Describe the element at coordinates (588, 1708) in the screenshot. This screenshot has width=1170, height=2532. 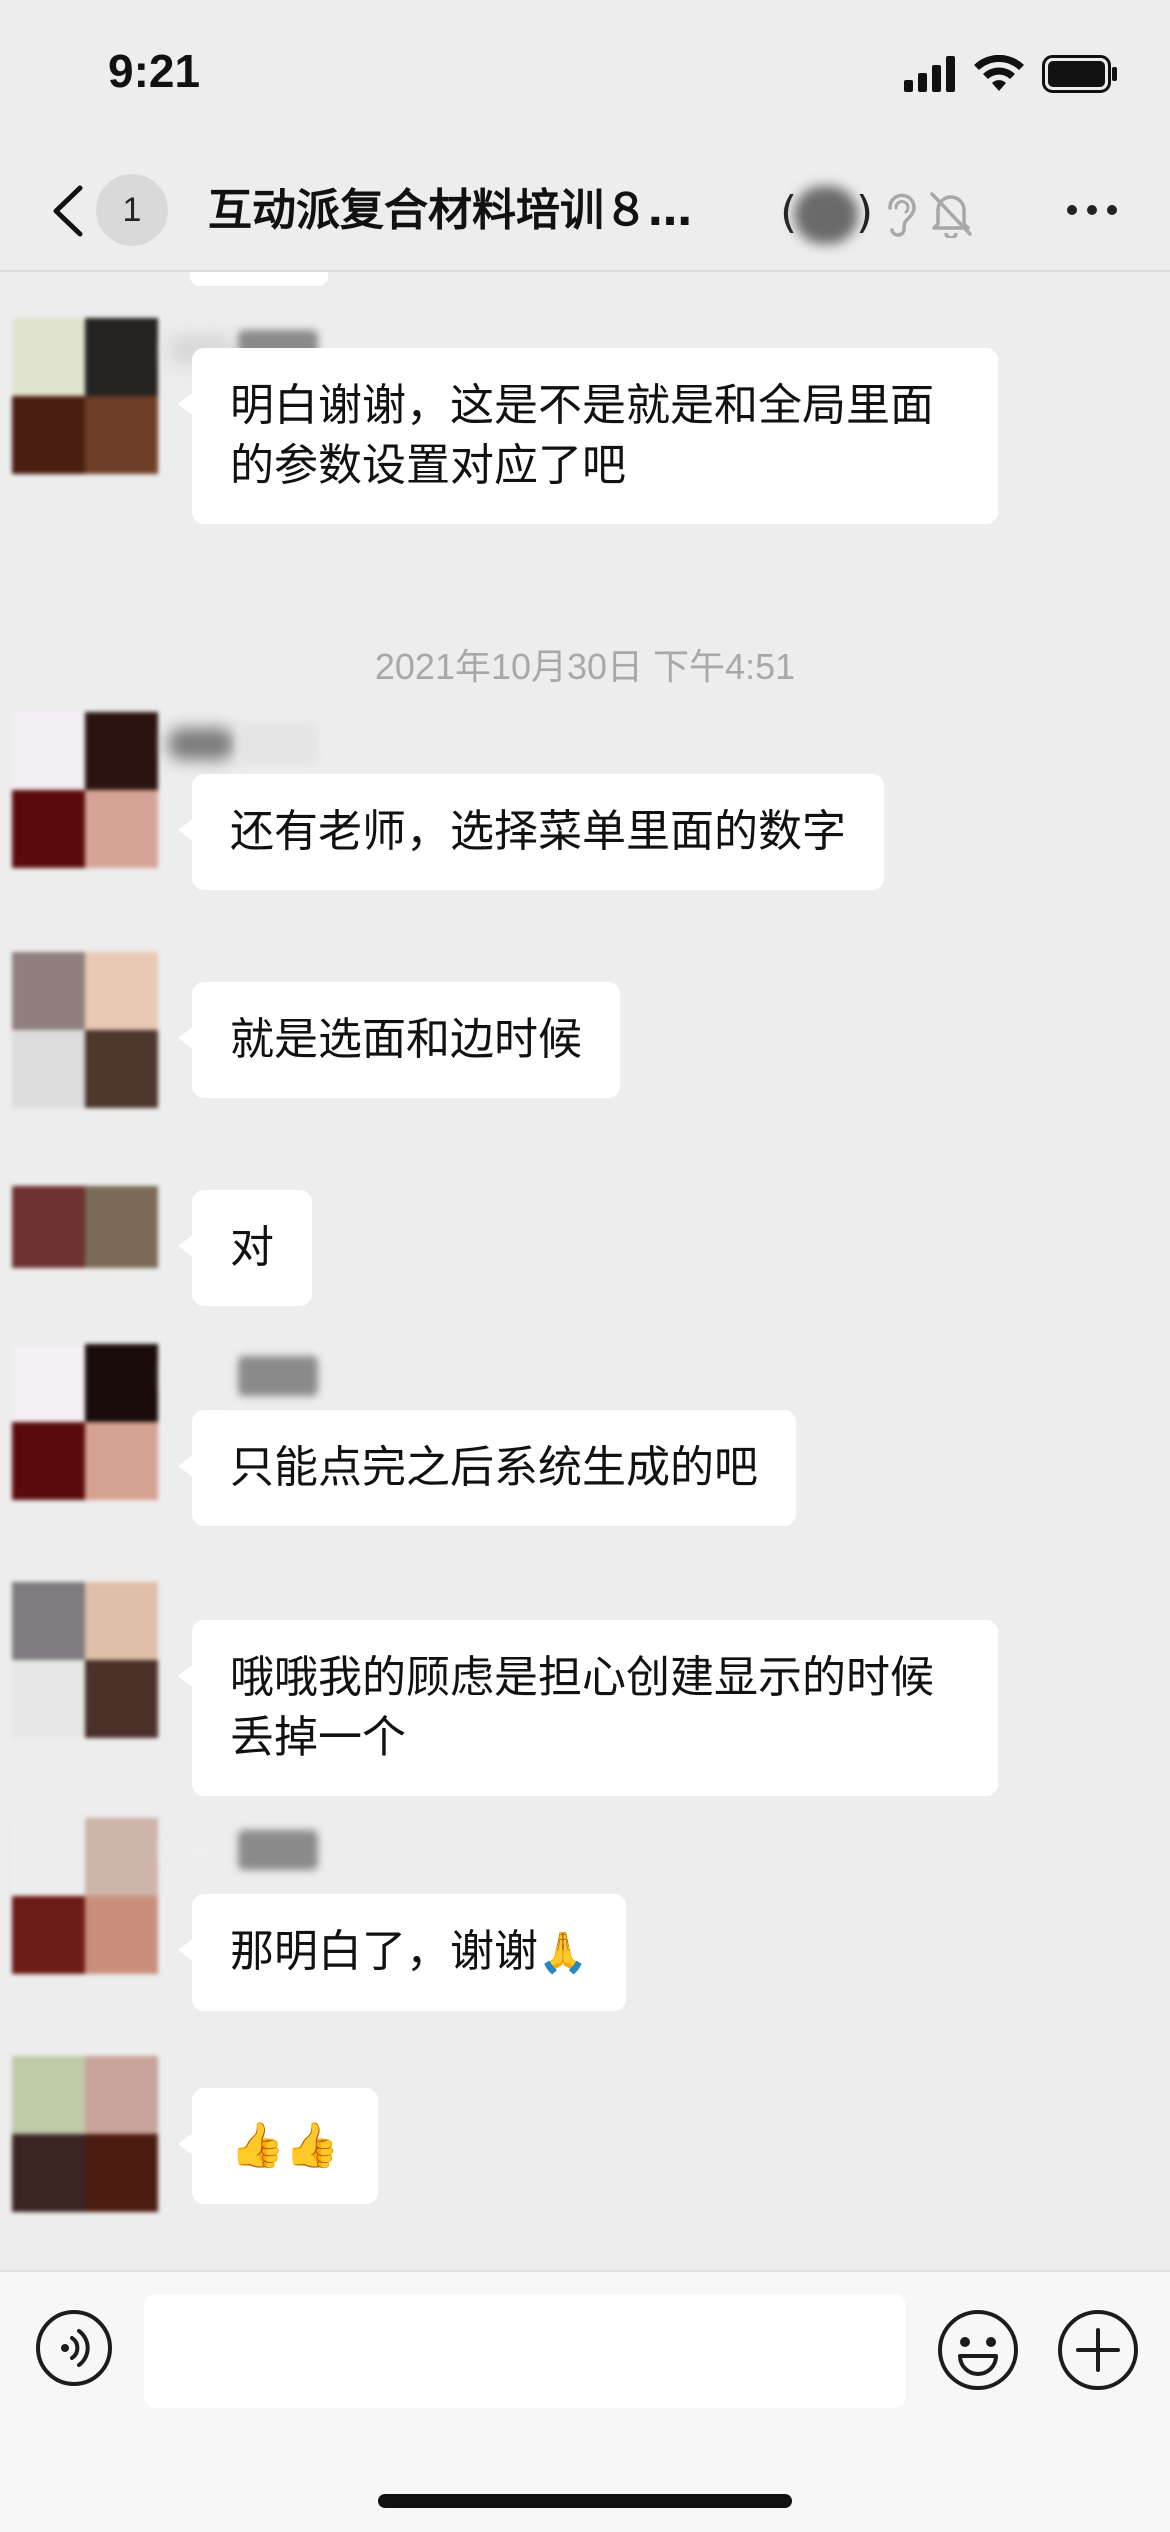
I see `message-bubble: 哦哦我的顾虑是担心创建显示的时候丢掉一个` at that location.